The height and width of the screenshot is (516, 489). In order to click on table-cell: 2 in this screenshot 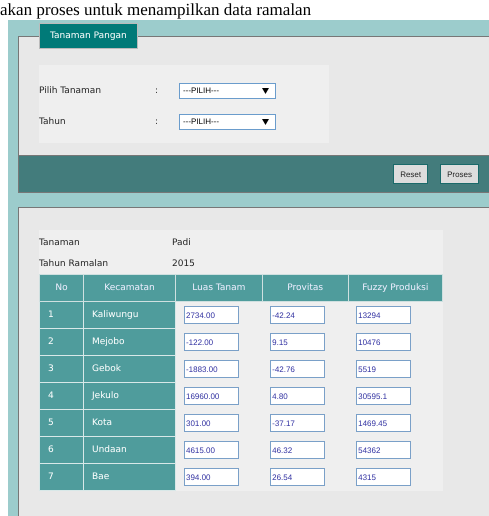, I will do `click(62, 342)`.